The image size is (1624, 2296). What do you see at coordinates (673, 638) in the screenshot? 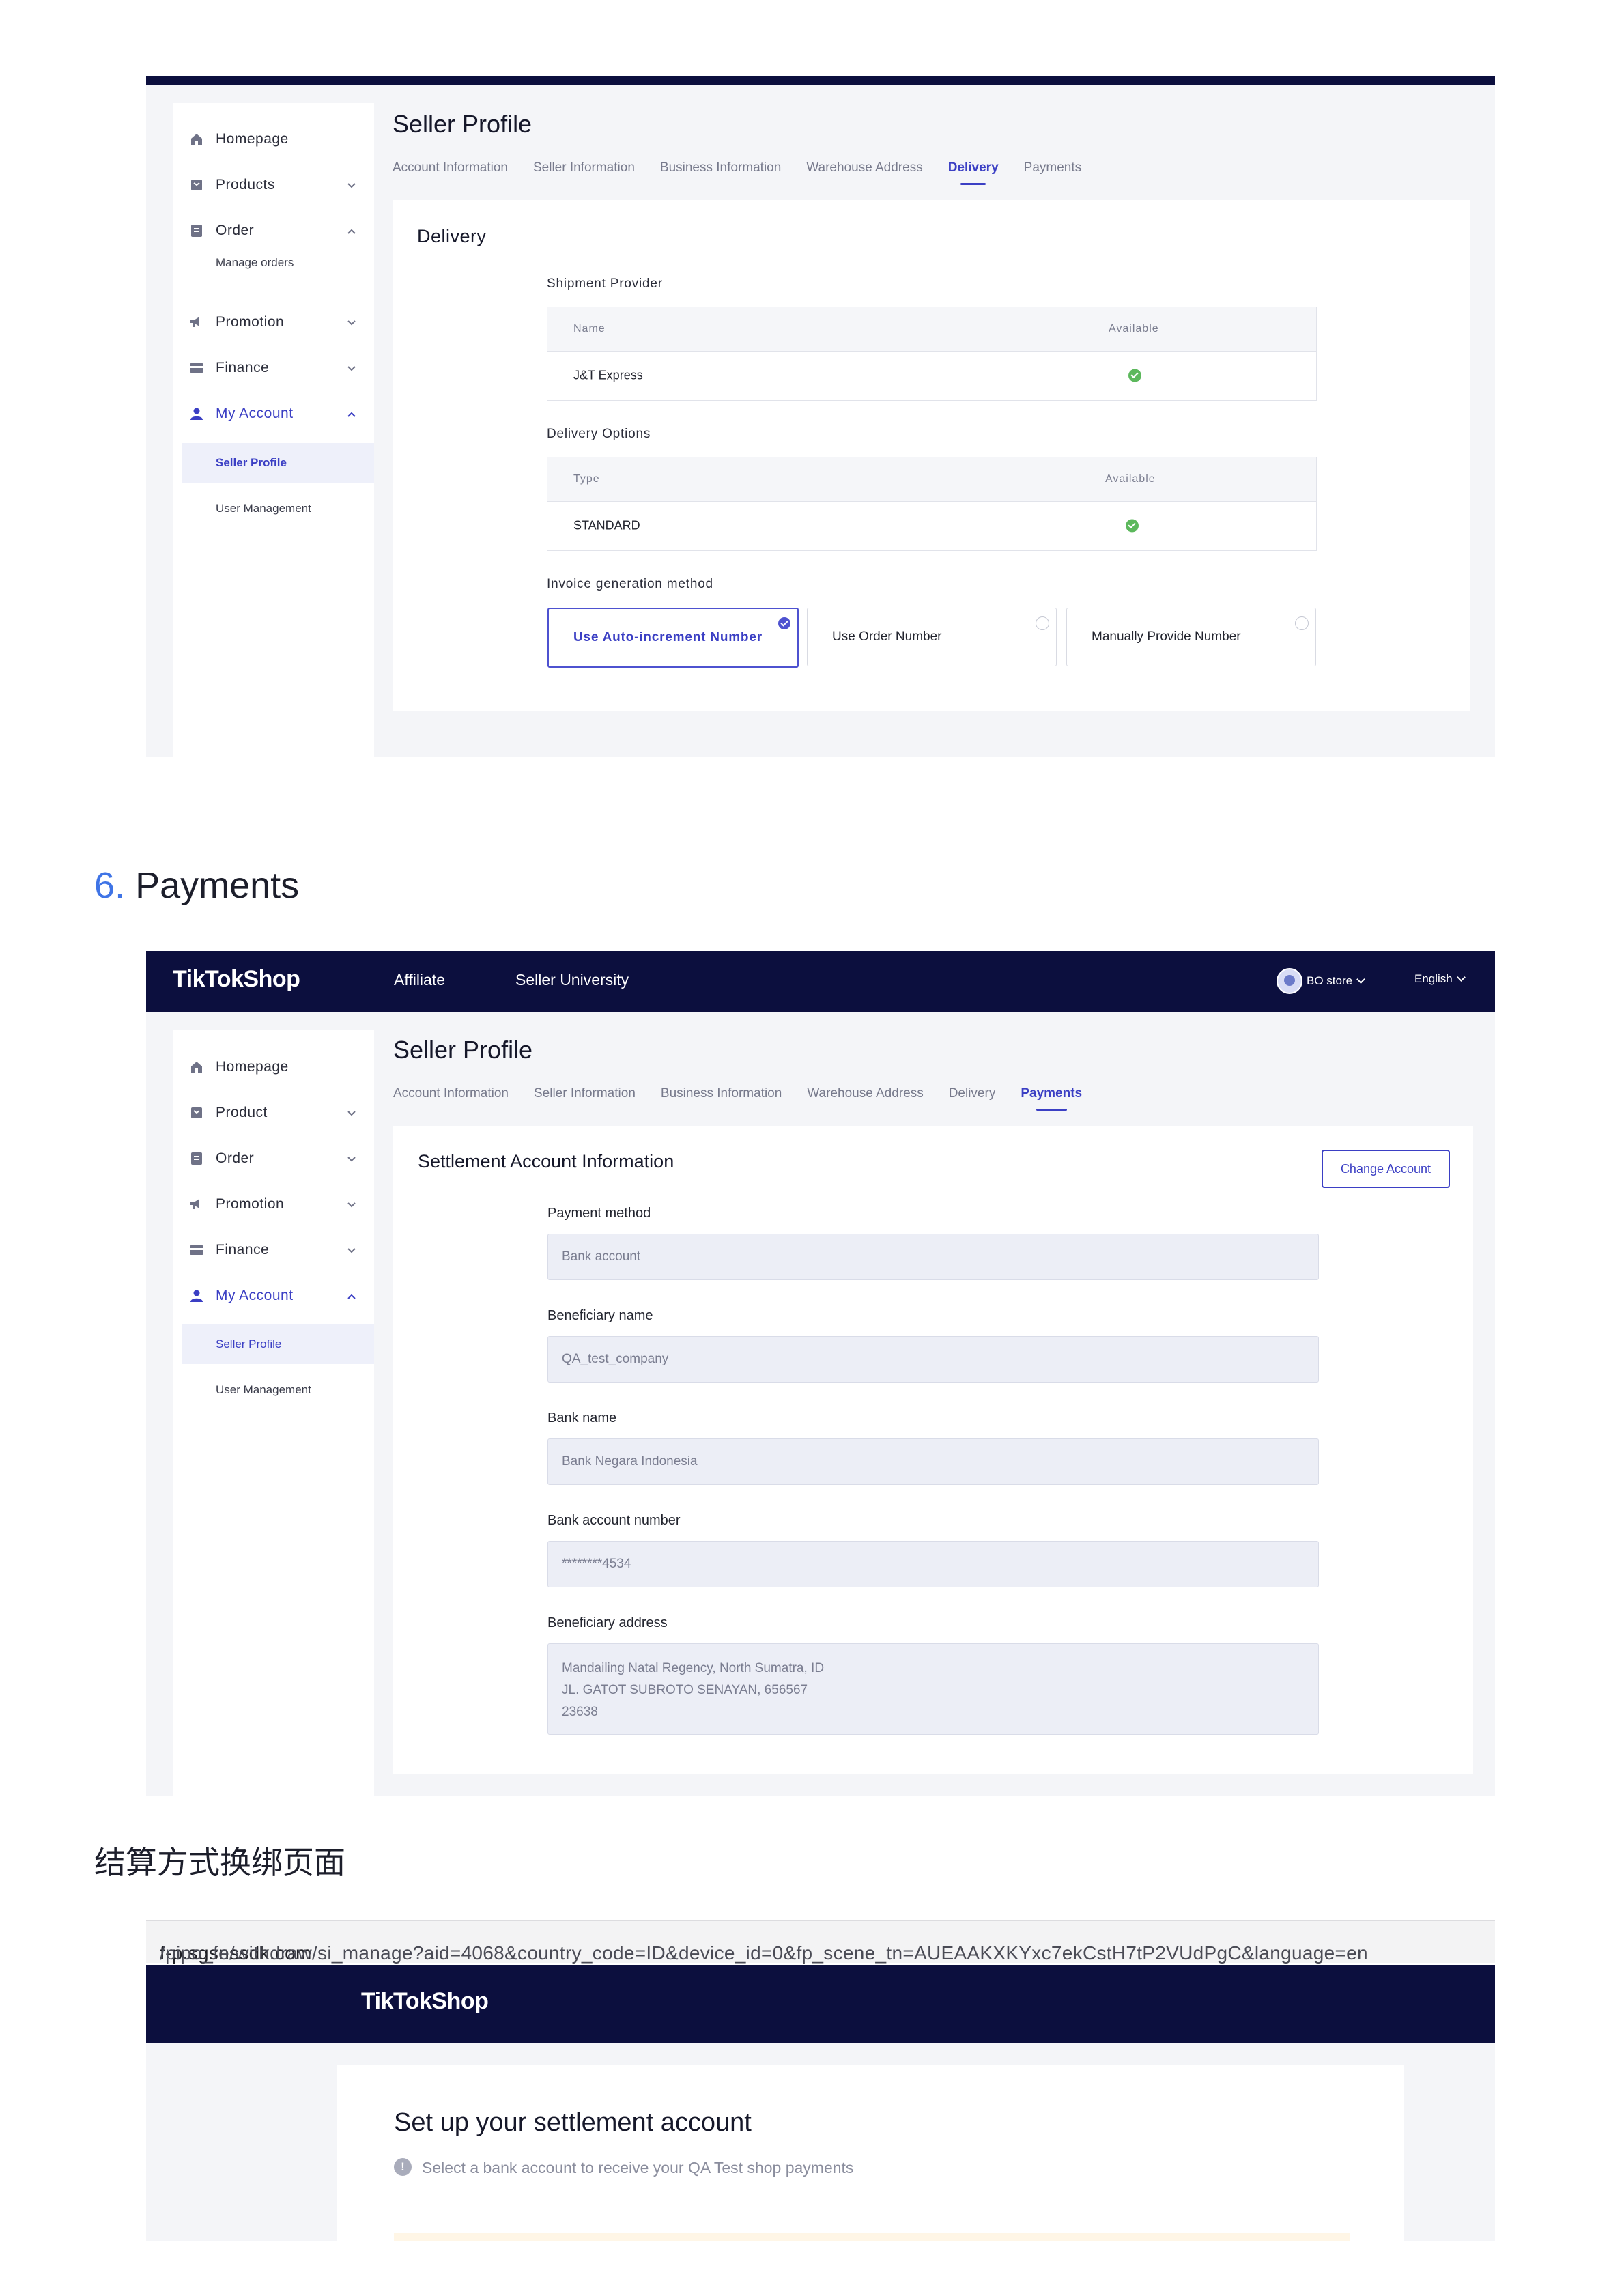
I see `invoice-option-auto-increment: Use Auto-increment Number` at bounding box center [673, 638].